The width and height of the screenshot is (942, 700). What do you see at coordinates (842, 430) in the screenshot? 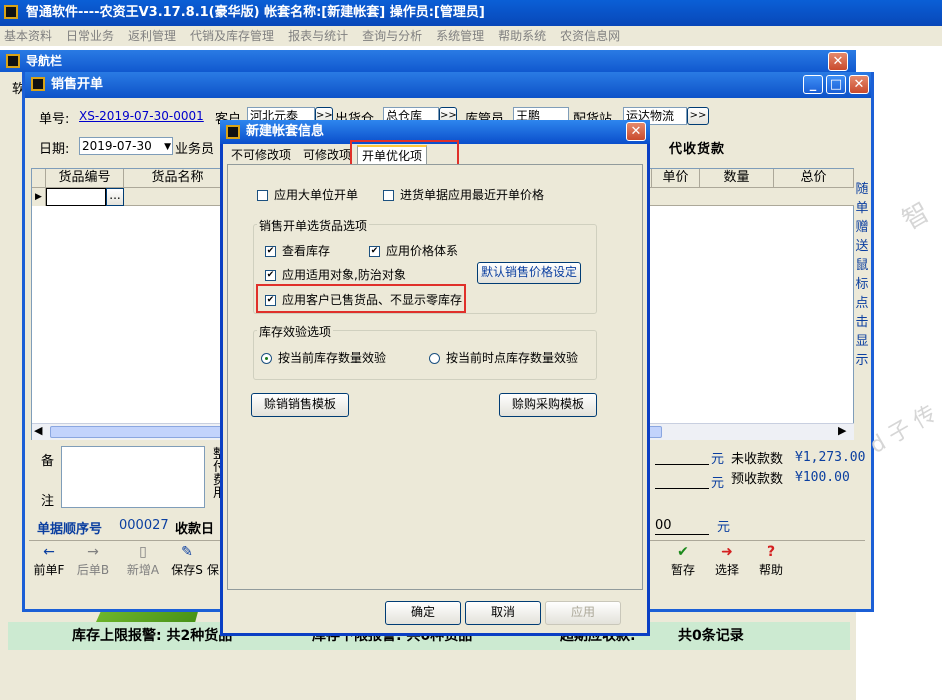
I see `scroll-right-icon: ▶` at bounding box center [842, 430].